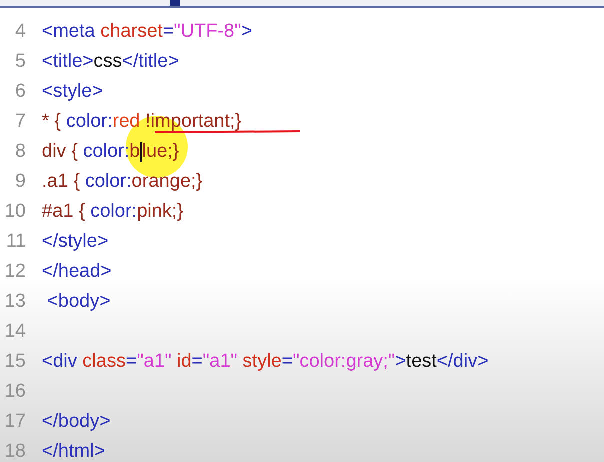 This screenshot has height=462, width=604. Describe the element at coordinates (15, 242) in the screenshot. I see `line-number: 11` at that location.